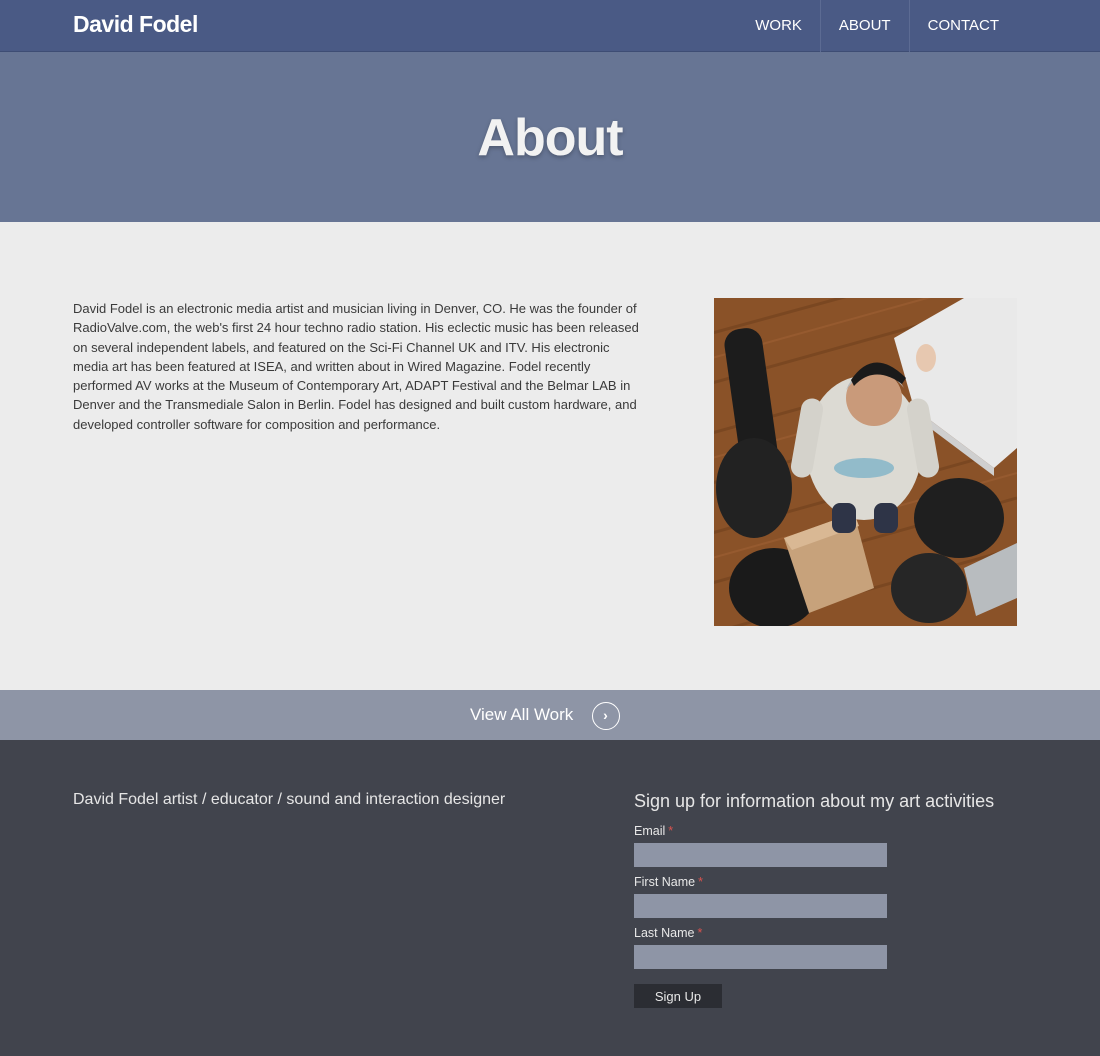 The height and width of the screenshot is (1056, 1100). I want to click on site-header: David Fodel WORK ABOUT CONTACT, so click(550, 26).